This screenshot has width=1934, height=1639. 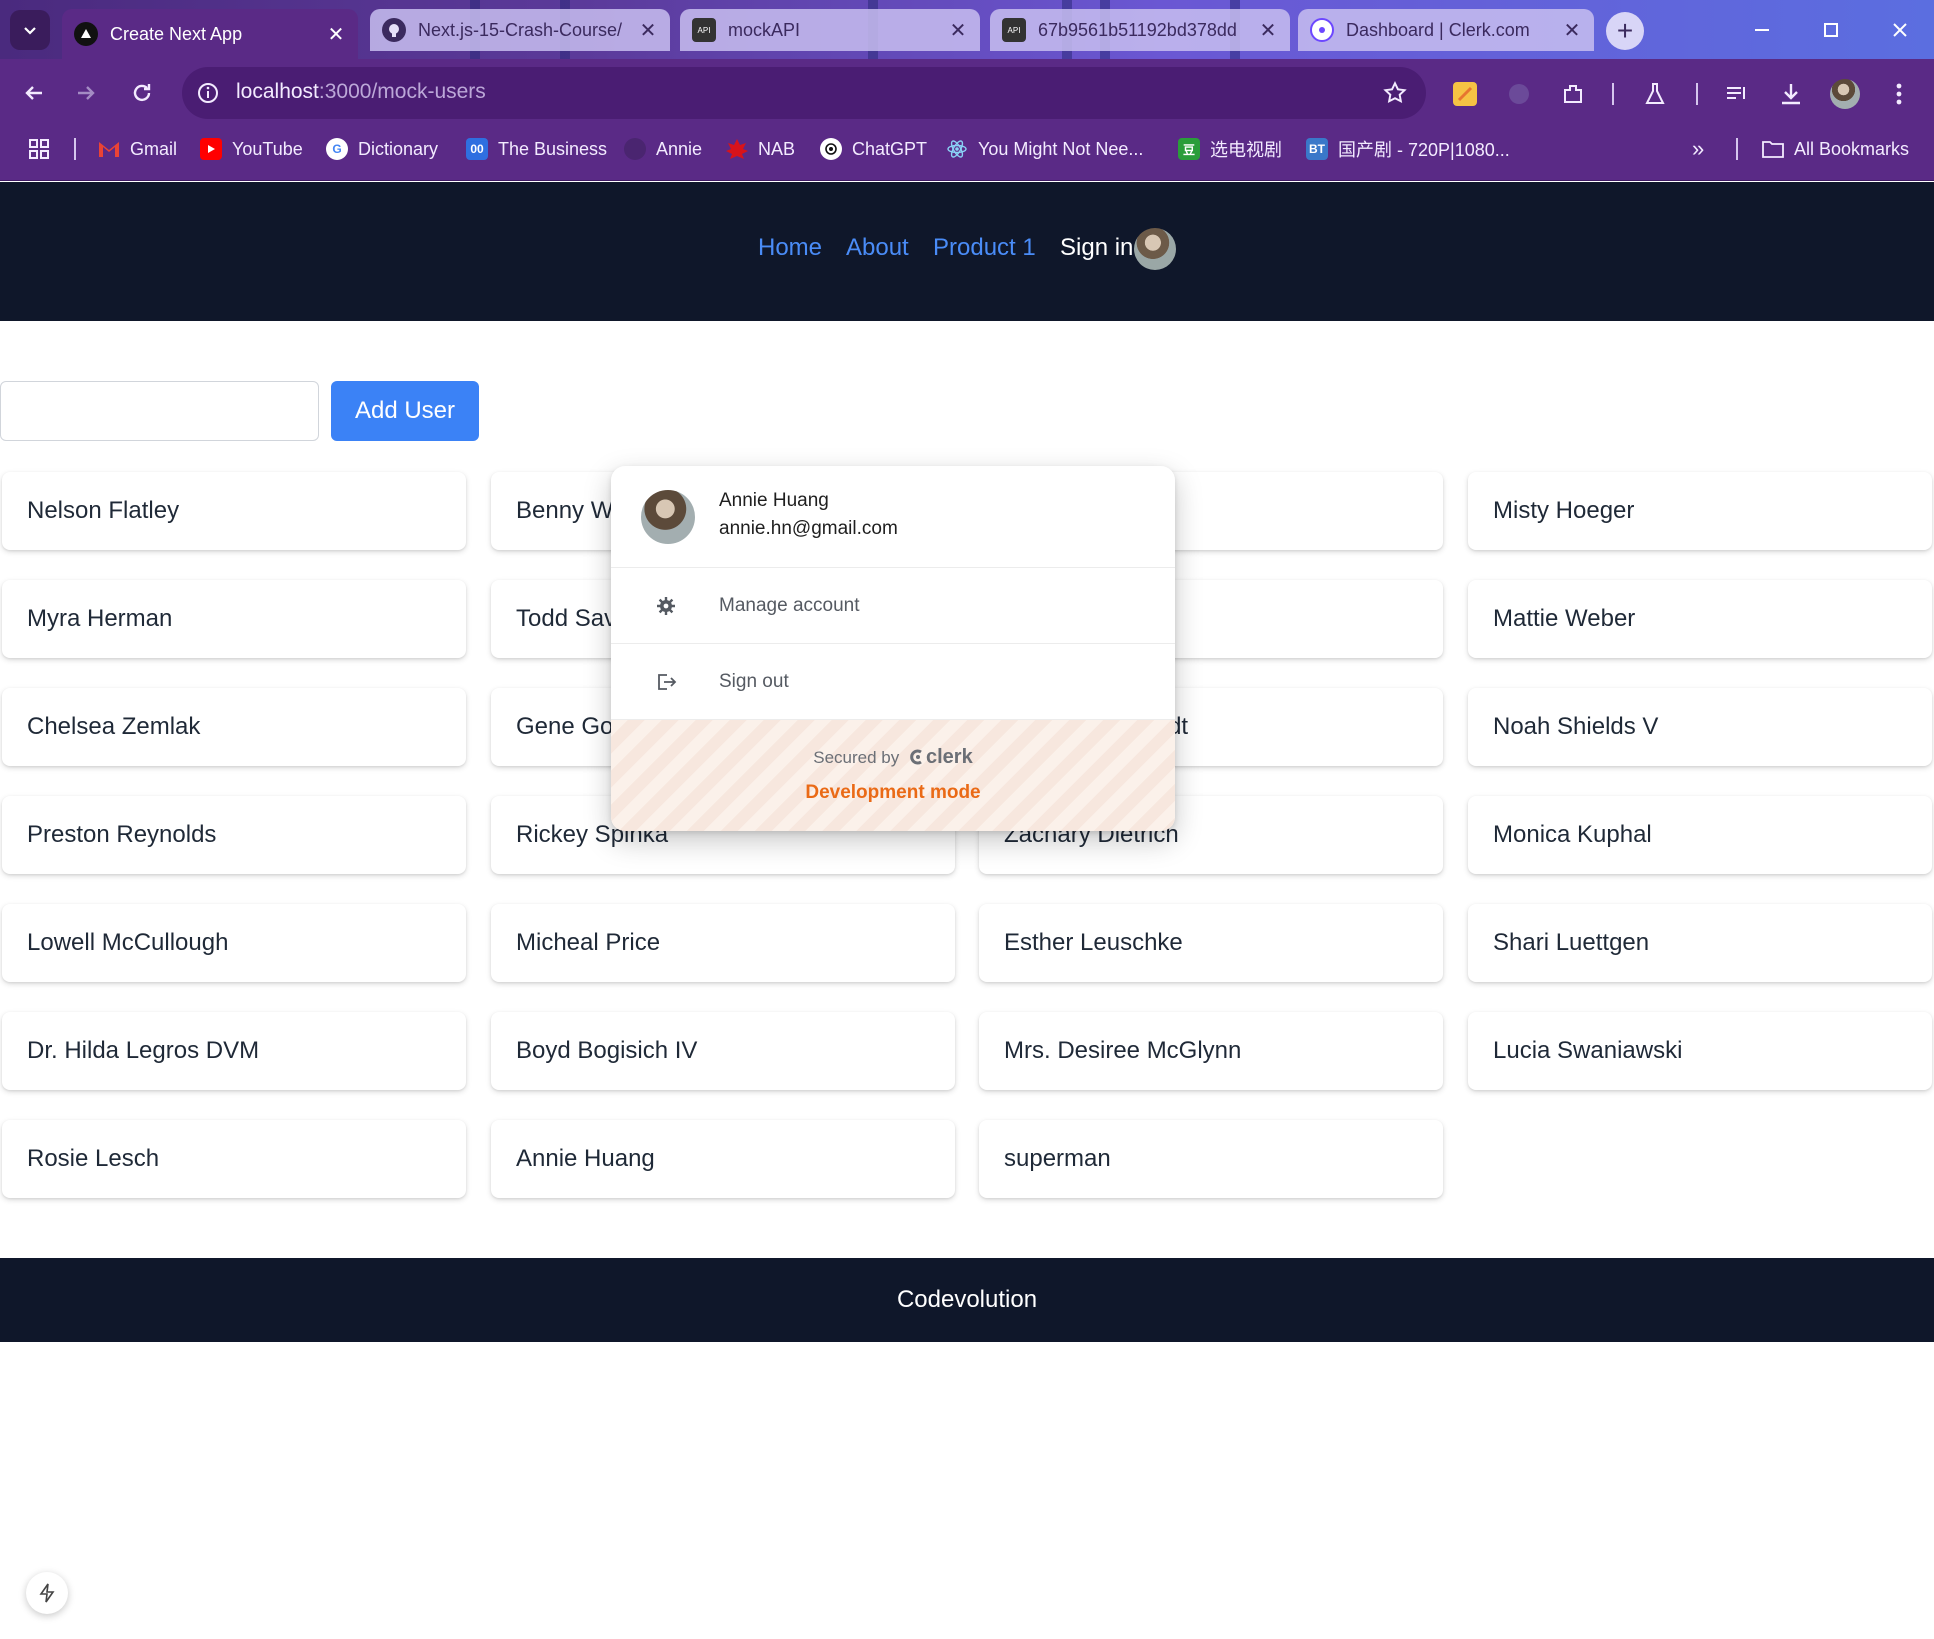 What do you see at coordinates (159, 411) in the screenshot?
I see `new-user-input` at bounding box center [159, 411].